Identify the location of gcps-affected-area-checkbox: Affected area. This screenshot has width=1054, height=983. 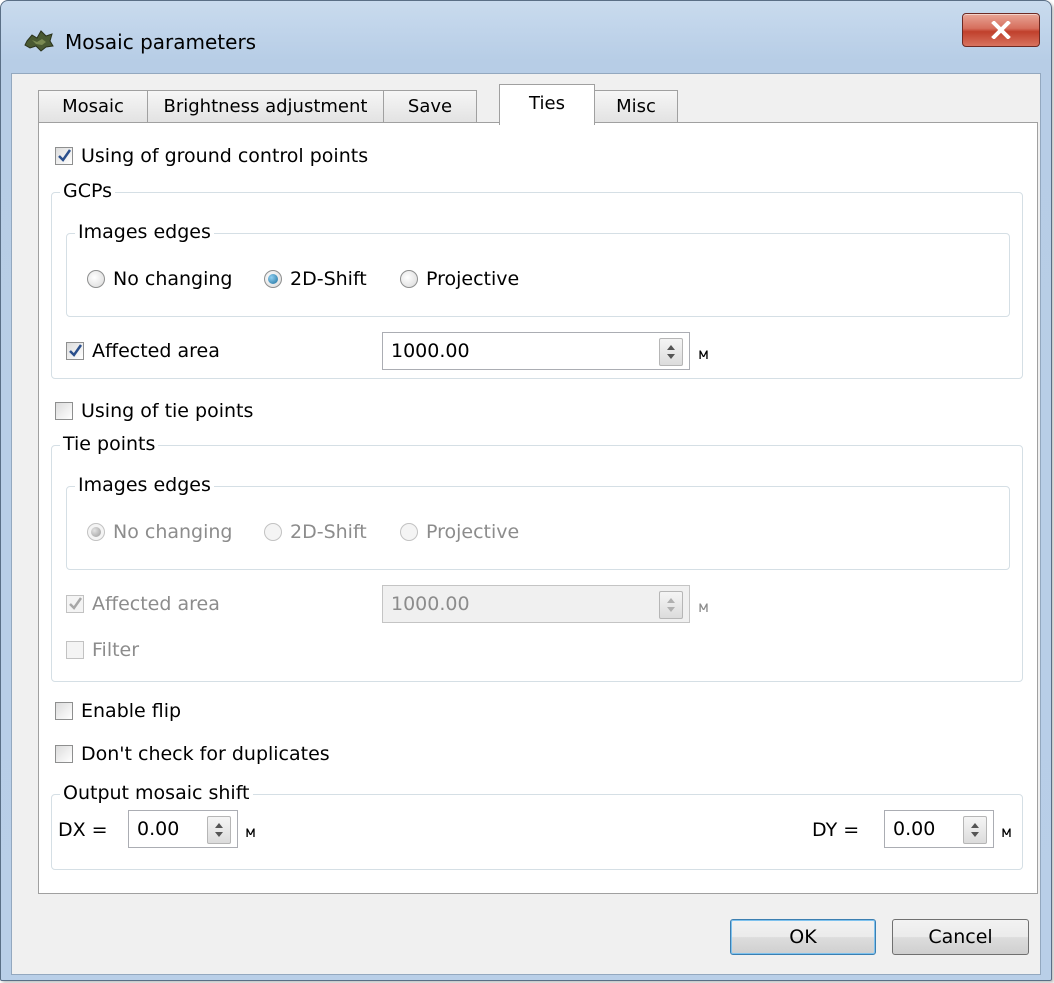
(143, 351).